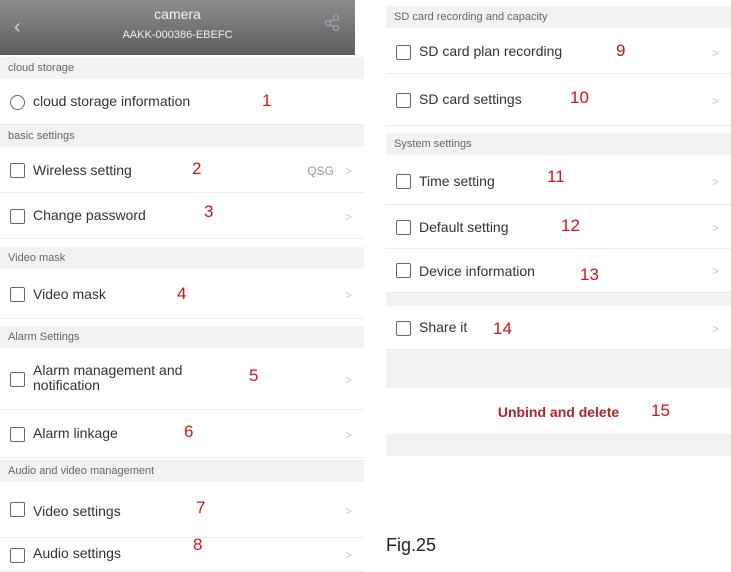  I want to click on speaker-icon, so click(17, 555).